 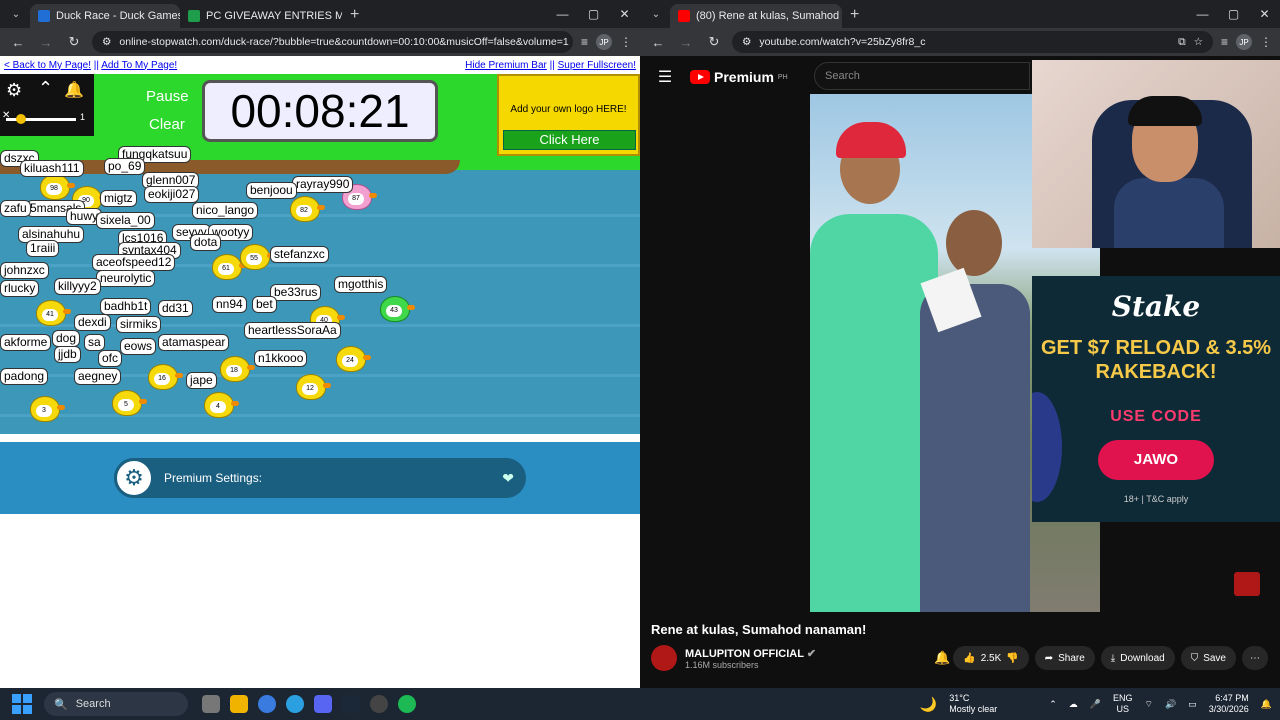 I want to click on channel-watermark-icon, so click(x=1247, y=584).